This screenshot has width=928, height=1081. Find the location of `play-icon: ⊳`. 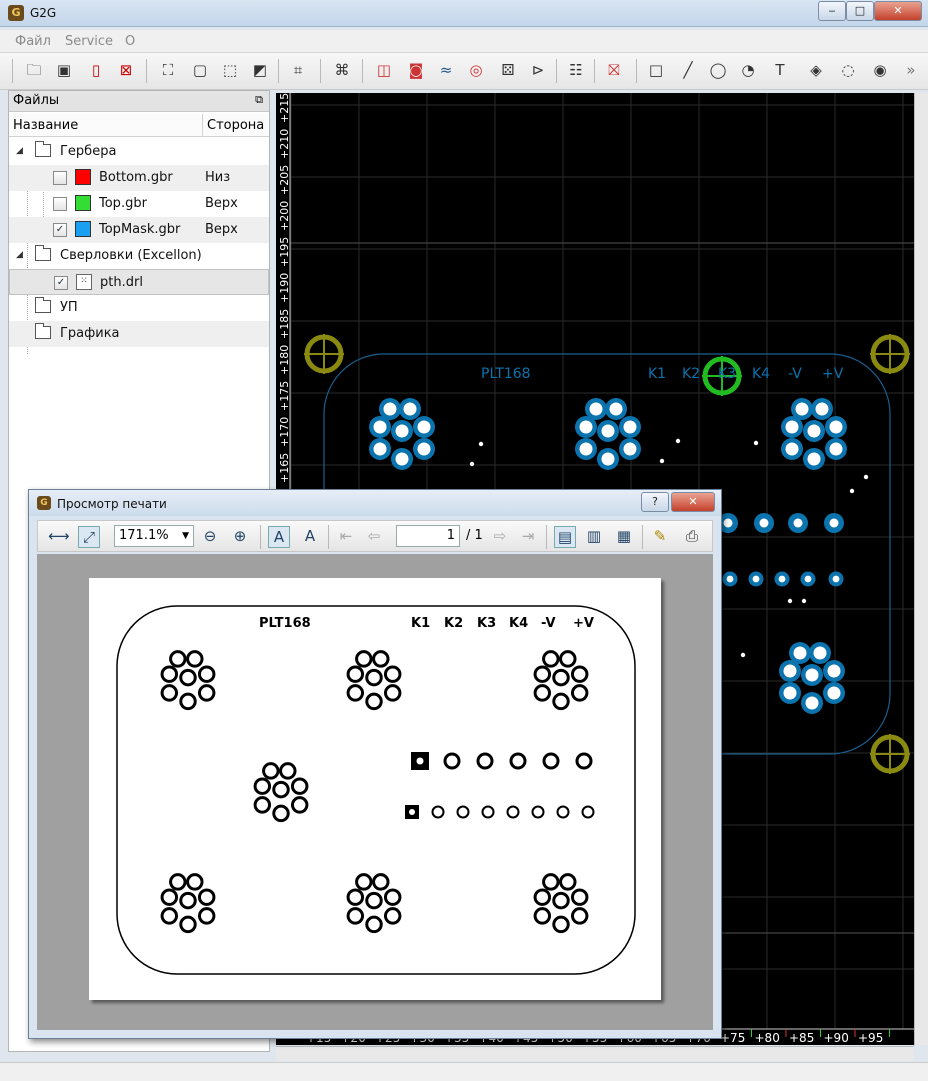

play-icon: ⊳ is located at coordinates (538, 70).